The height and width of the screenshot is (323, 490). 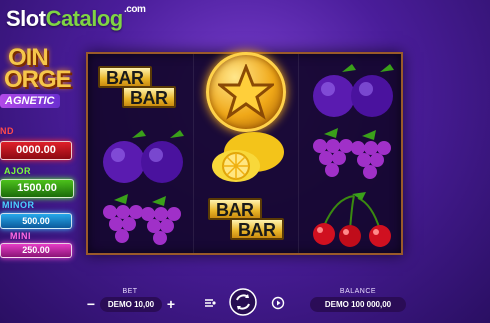 I want to click on logo-line-2: ORGE, so click(x=38, y=79).